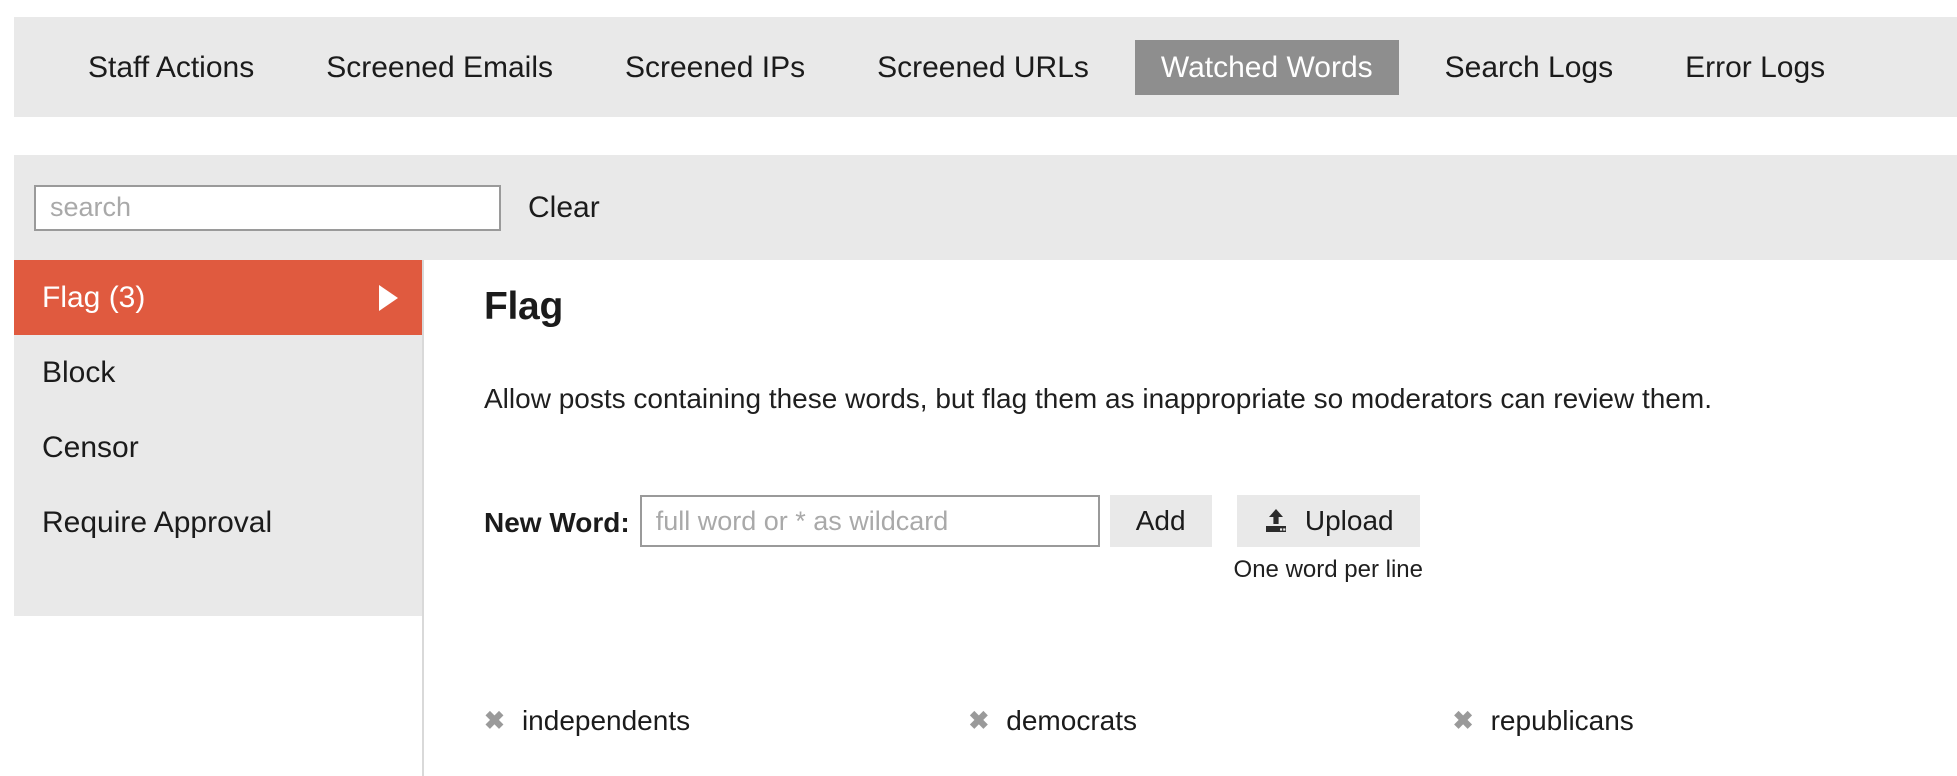 This screenshot has height=776, width=1957. I want to click on new-word-label: New Word:, so click(557, 523).